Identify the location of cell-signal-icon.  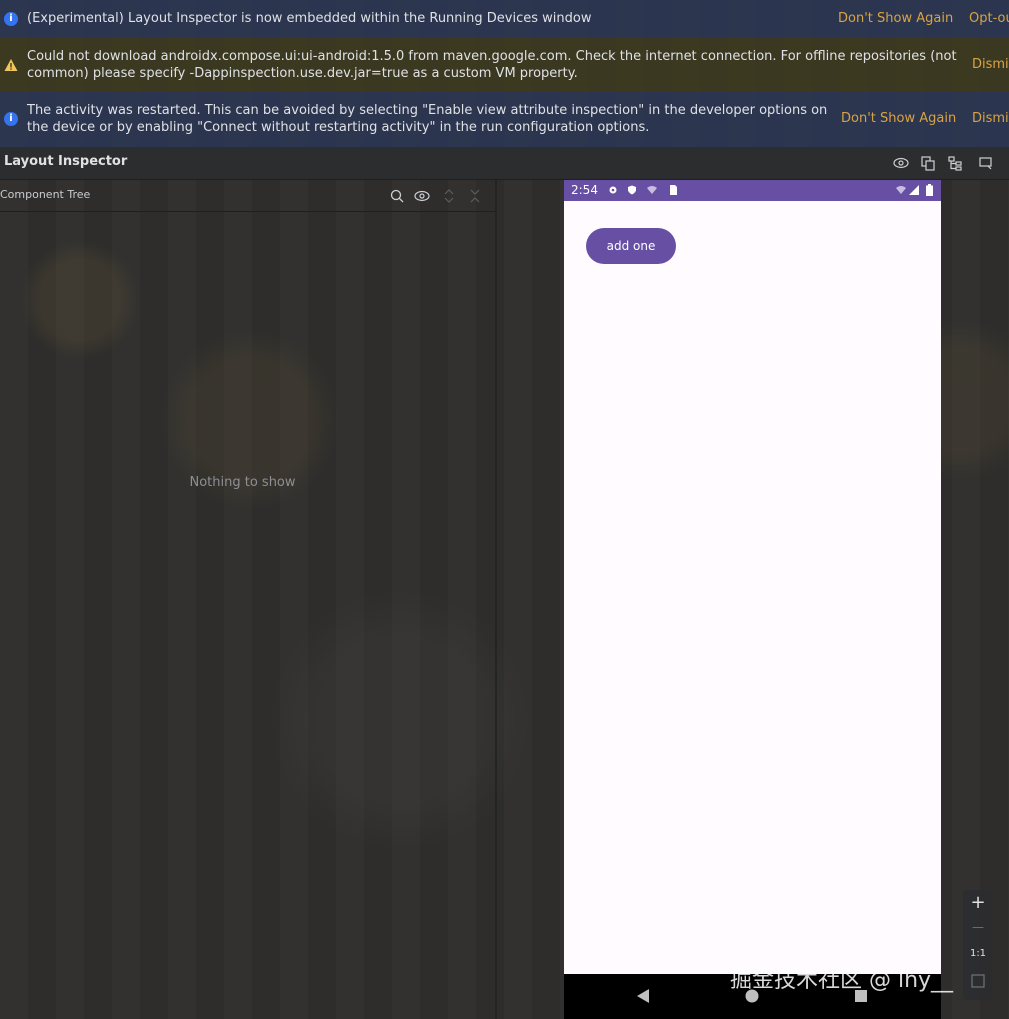
(914, 190).